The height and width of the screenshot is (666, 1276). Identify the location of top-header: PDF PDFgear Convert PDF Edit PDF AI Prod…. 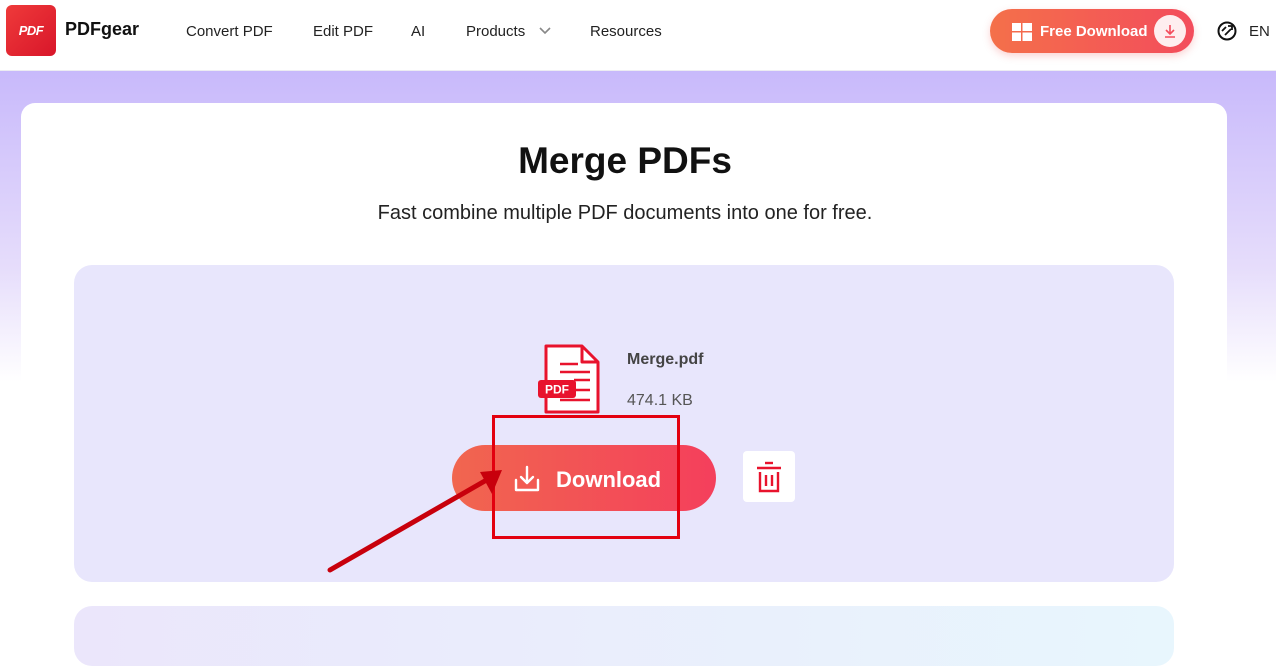
(638, 35).